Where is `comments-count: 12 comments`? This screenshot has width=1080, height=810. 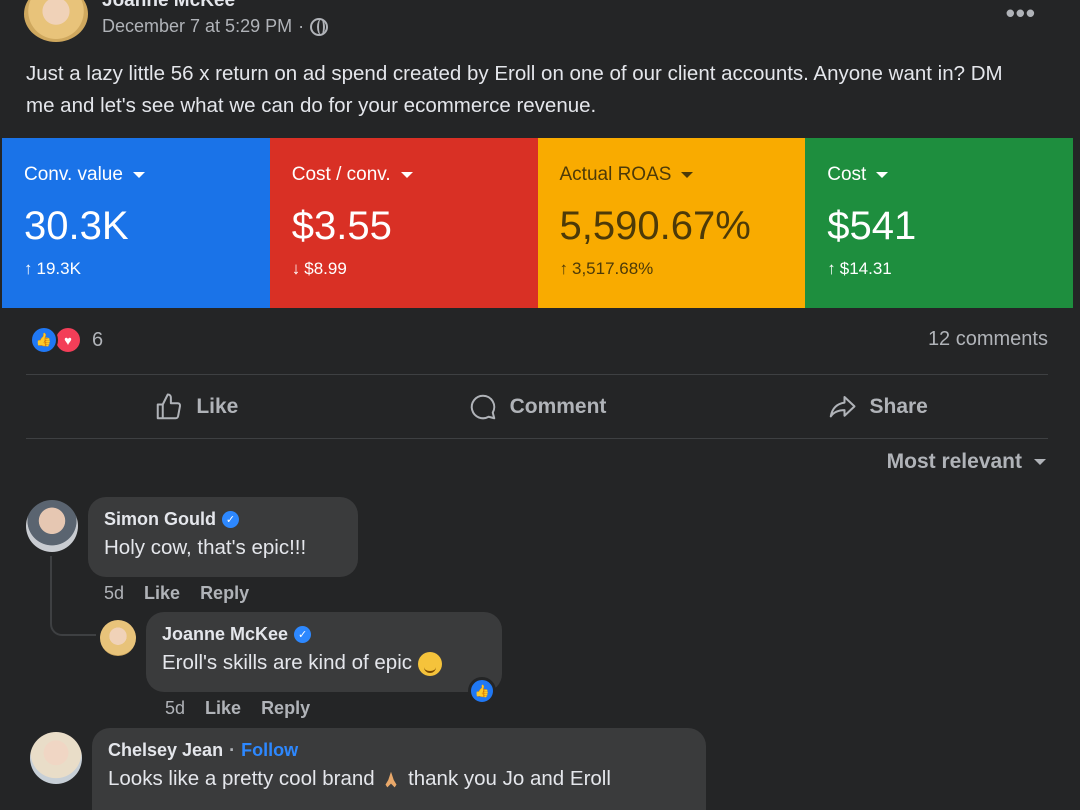 comments-count: 12 comments is located at coordinates (988, 339).